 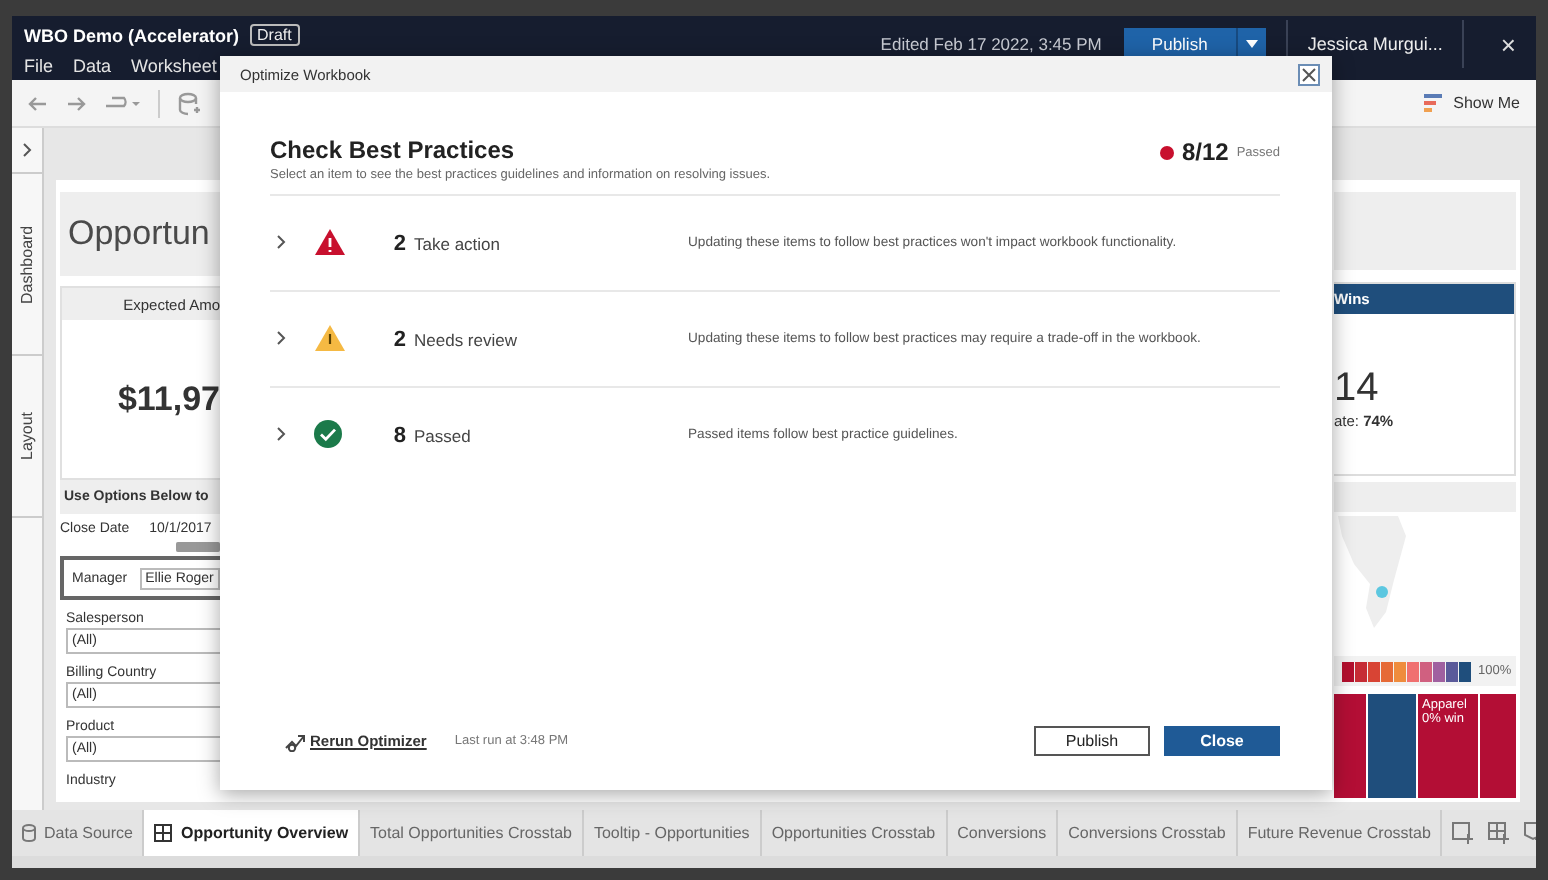 I want to click on warning-triangle-icon, so click(x=330, y=337).